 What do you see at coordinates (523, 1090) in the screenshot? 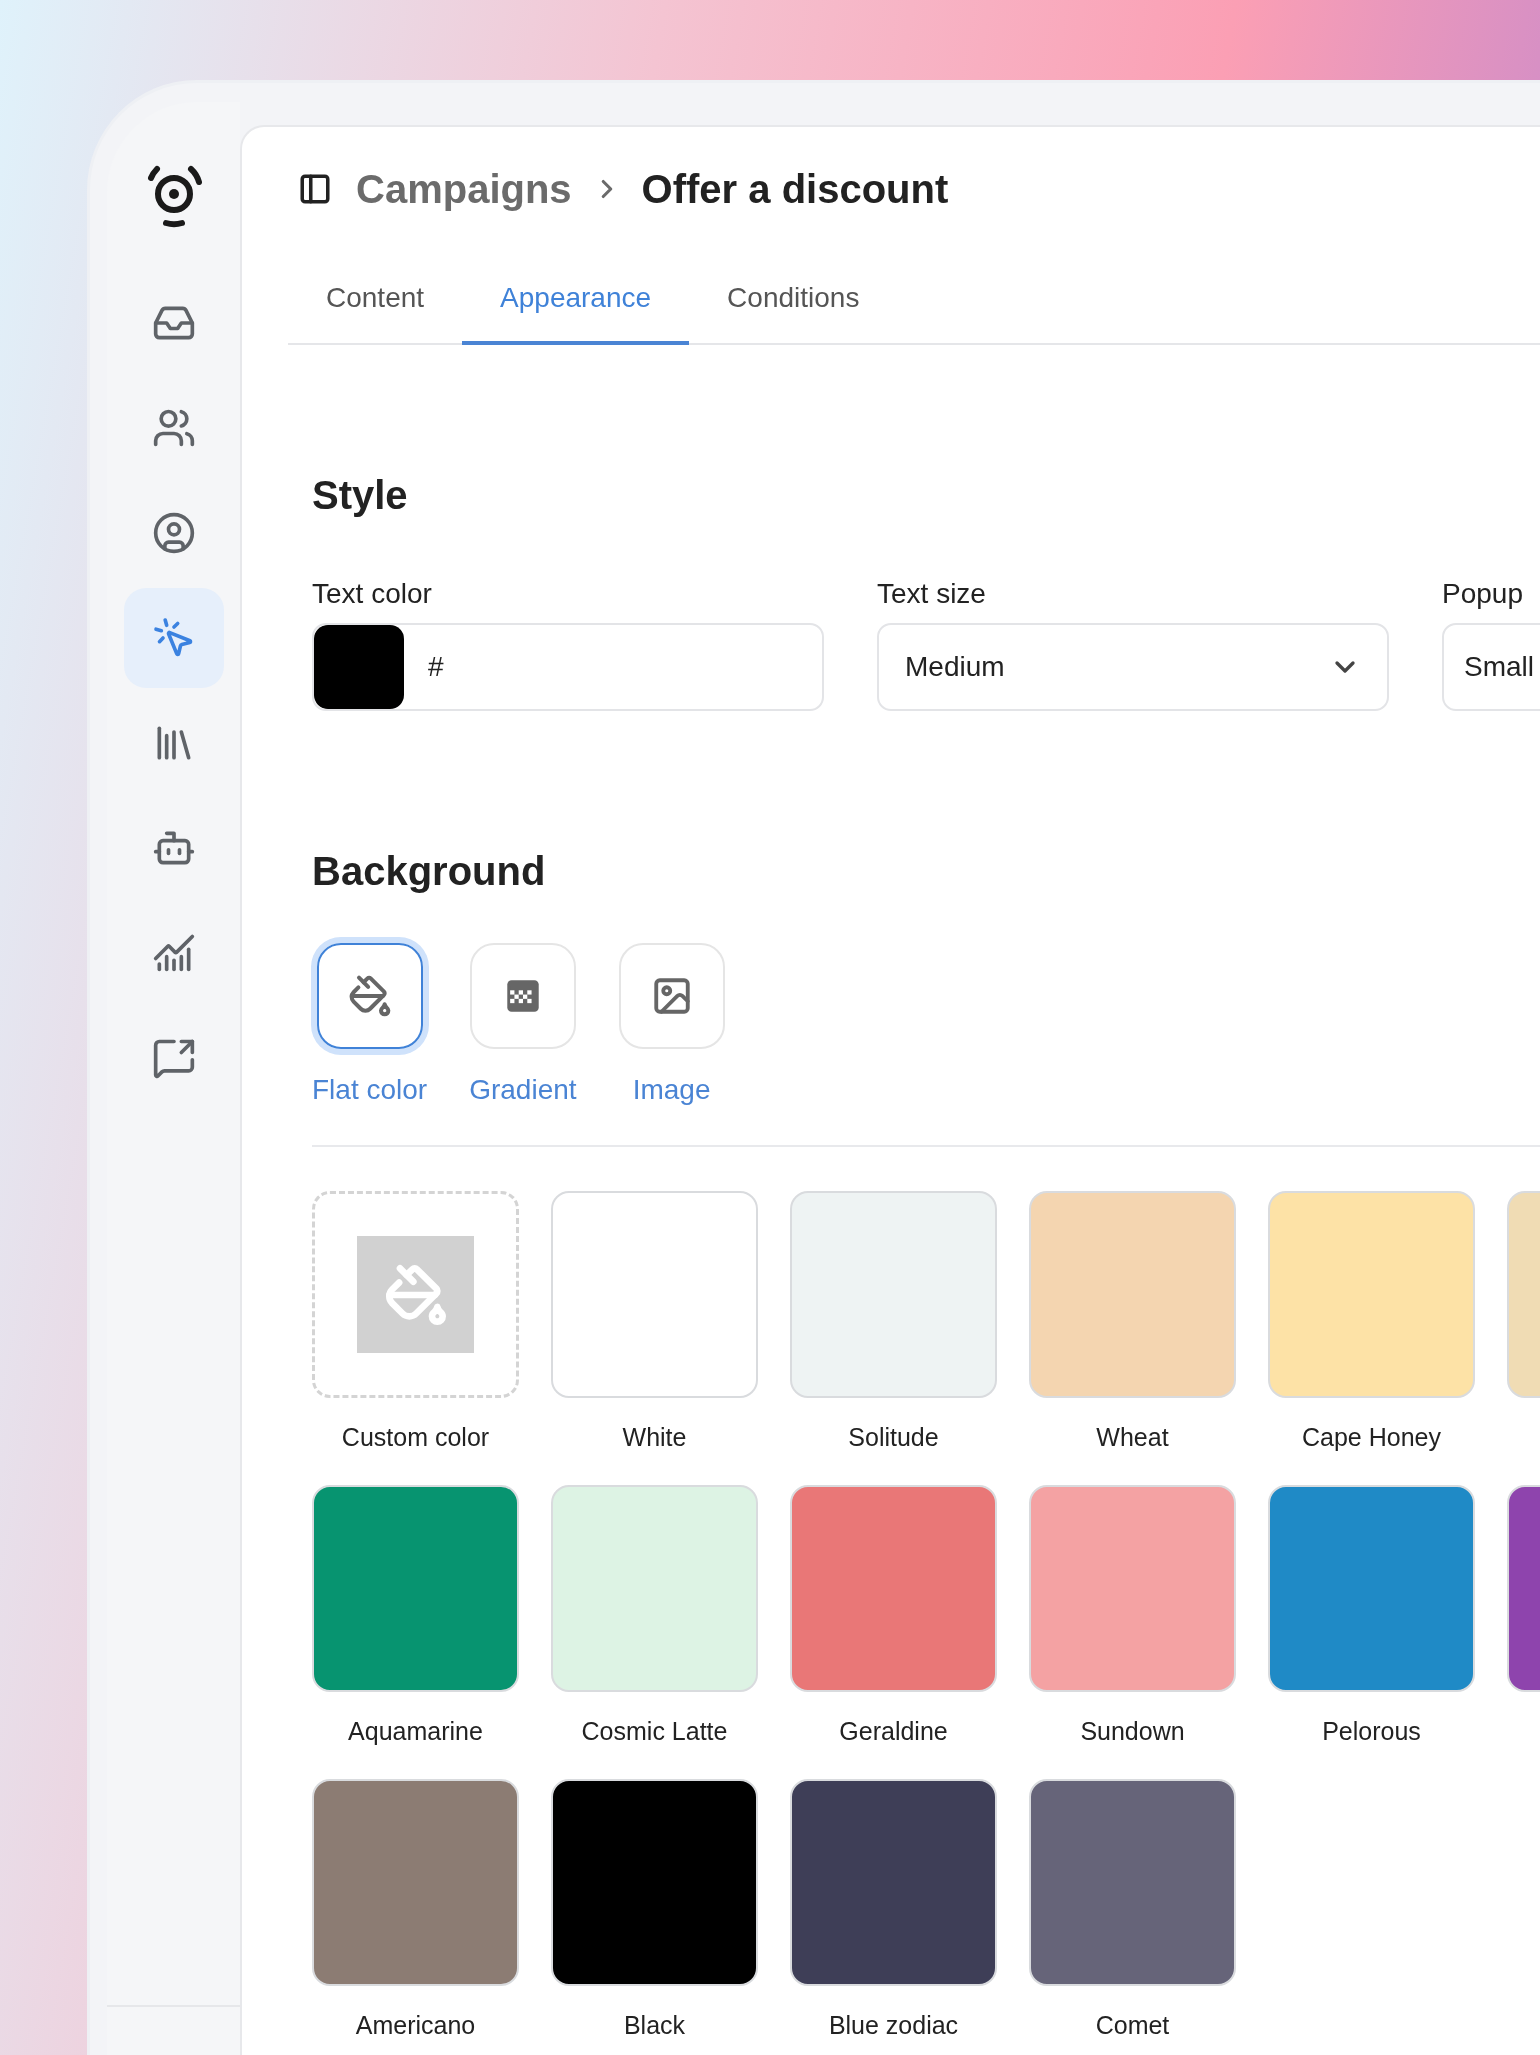
I see `background-type-label: Gradient` at bounding box center [523, 1090].